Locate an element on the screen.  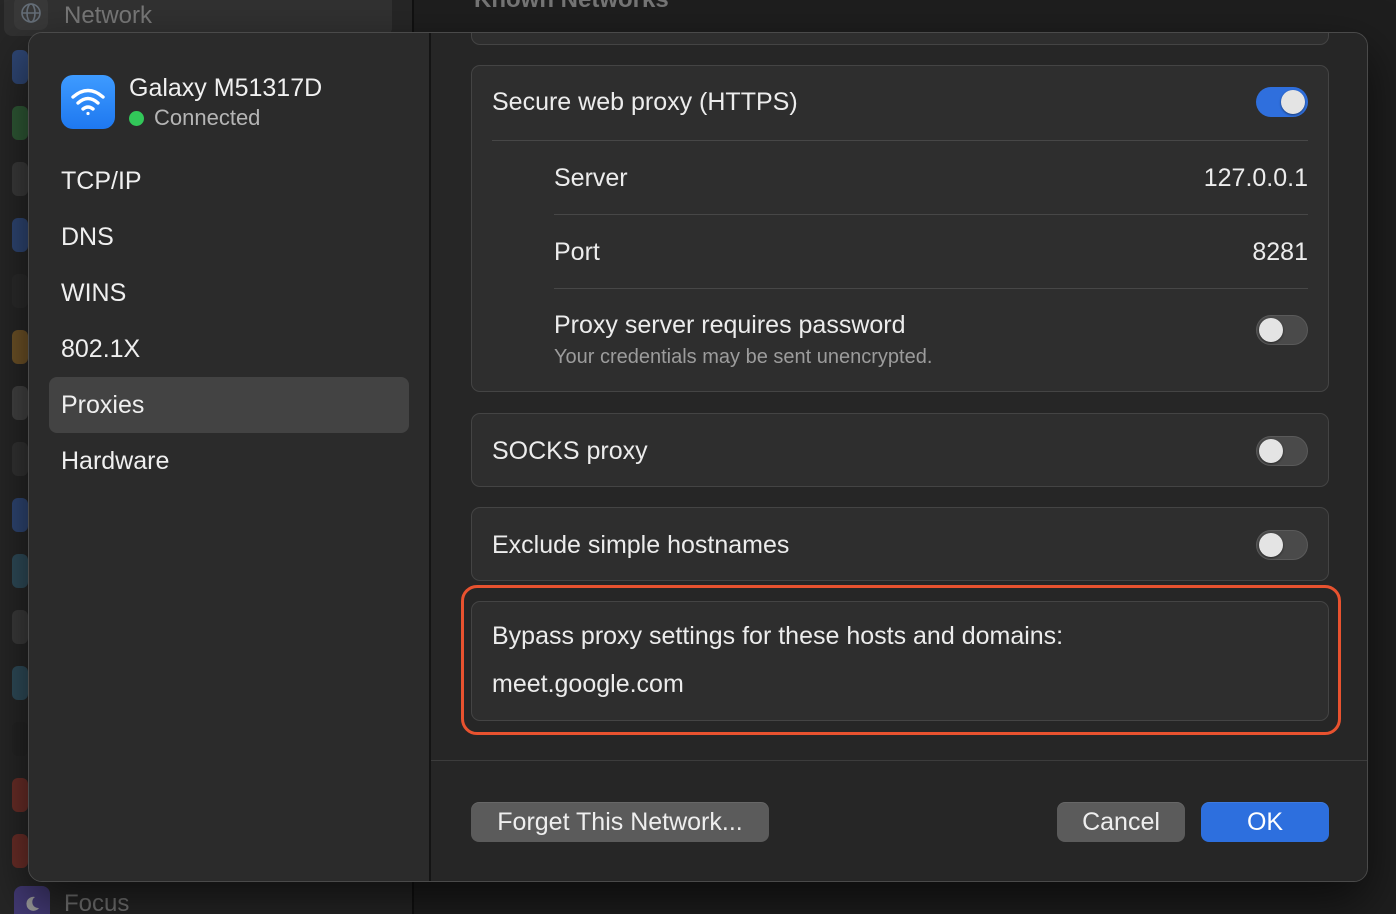
globe-icon is located at coordinates (31, 15).